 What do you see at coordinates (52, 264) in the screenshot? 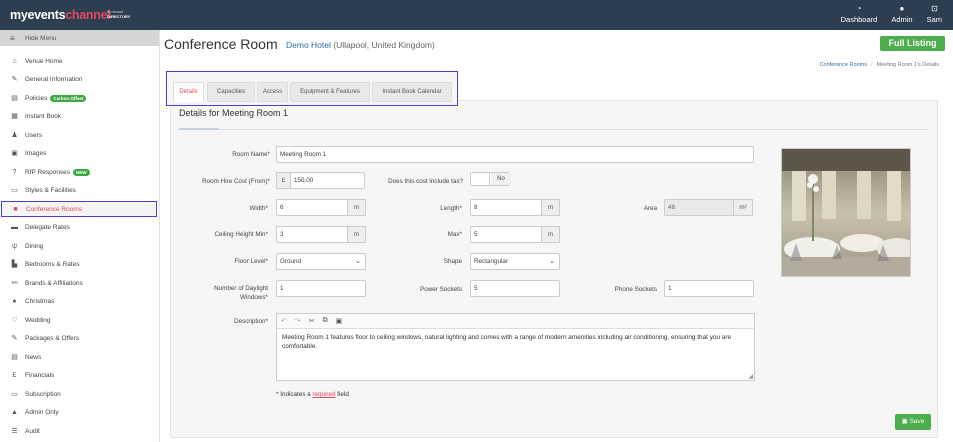
I see `sidebar-item-label: Bedrooms & Rates` at bounding box center [52, 264].